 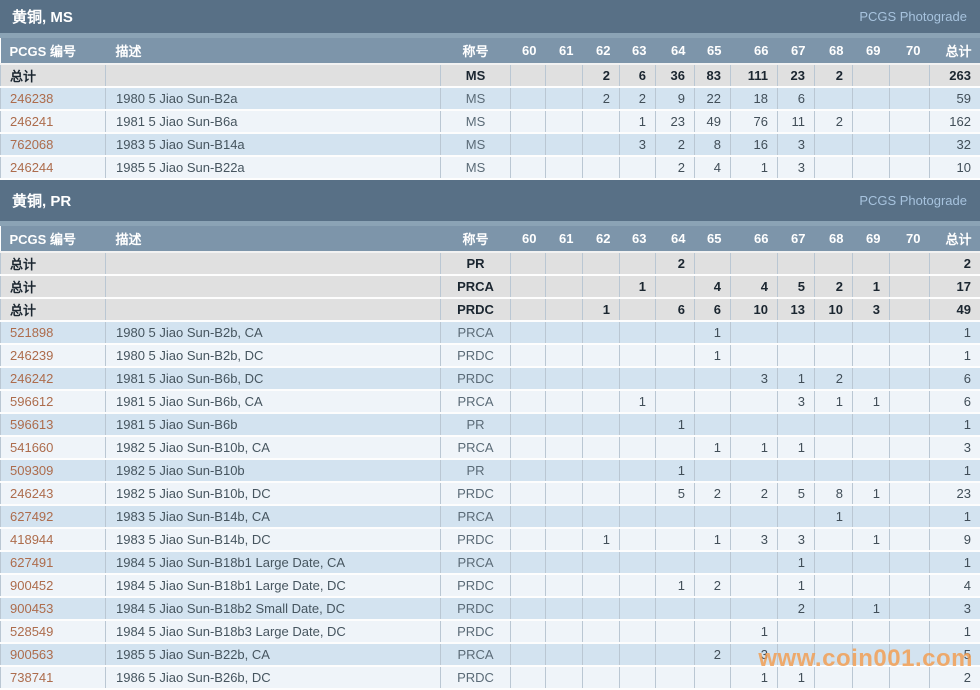 What do you see at coordinates (273, 76) in the screenshot?
I see `description-cell` at bounding box center [273, 76].